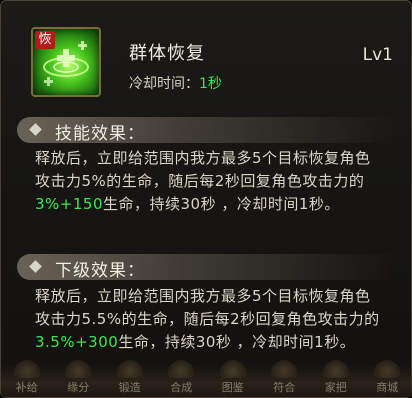 This screenshot has height=398, width=412. I want to click on next-effect-title: 下级效果：, so click(100, 271).